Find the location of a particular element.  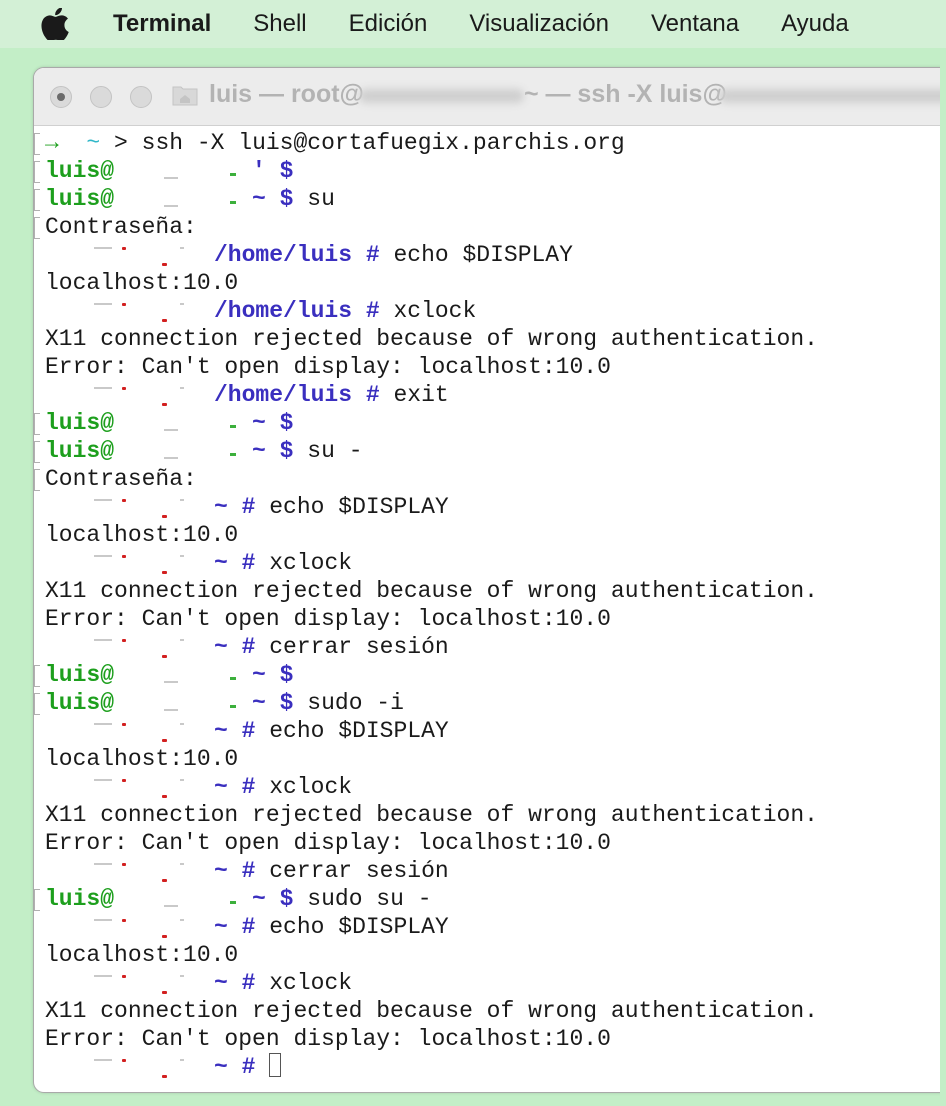

line-text: ~ # is located at coordinates (248, 1066).